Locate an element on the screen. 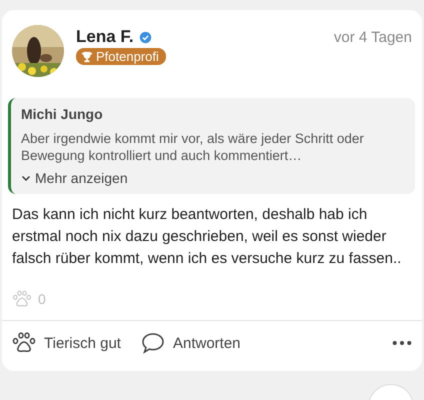  more-options-icon is located at coordinates (402, 343).